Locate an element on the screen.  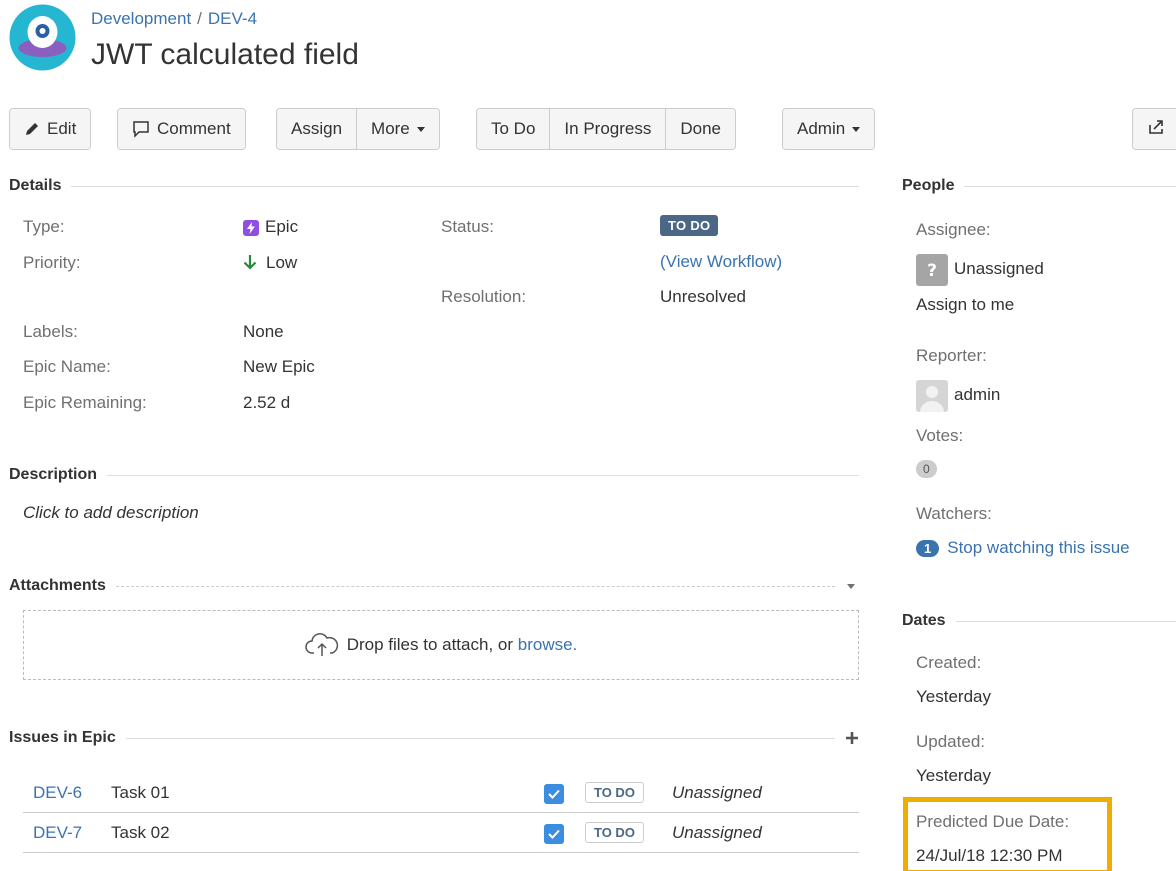
attachments-rule is located at coordinates (475, 586).